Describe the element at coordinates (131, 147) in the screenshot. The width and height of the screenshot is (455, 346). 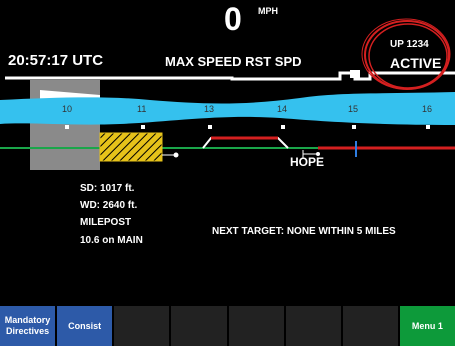
I see `train-consist` at that location.